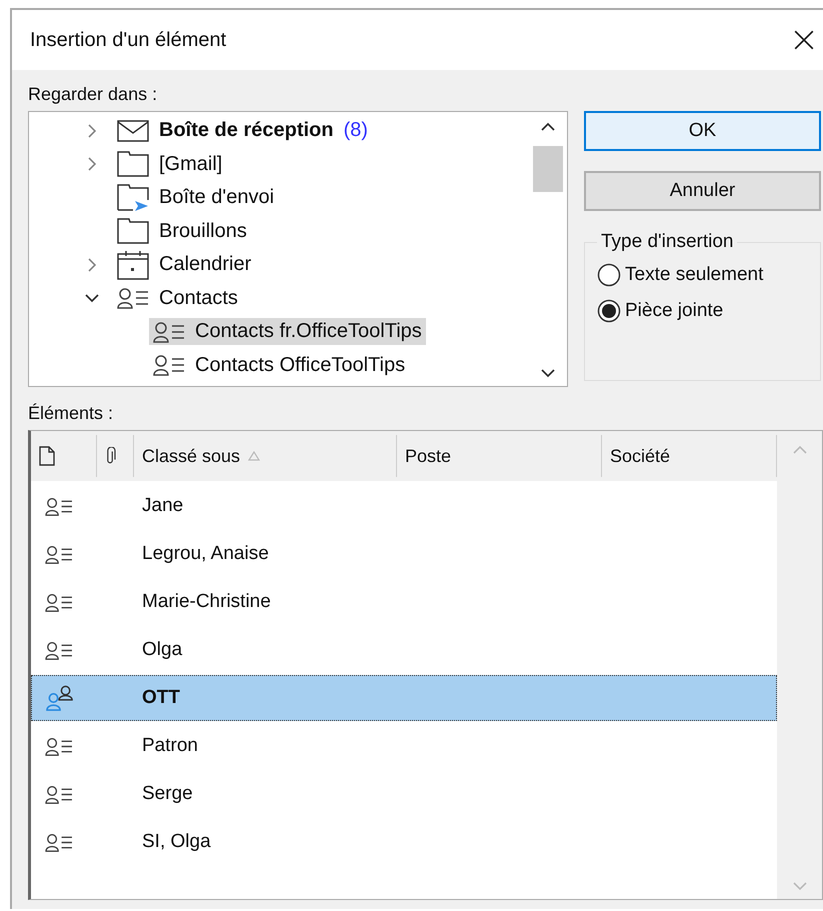 The height and width of the screenshot is (911, 823). I want to click on folder-item: Contacts, so click(177, 298).